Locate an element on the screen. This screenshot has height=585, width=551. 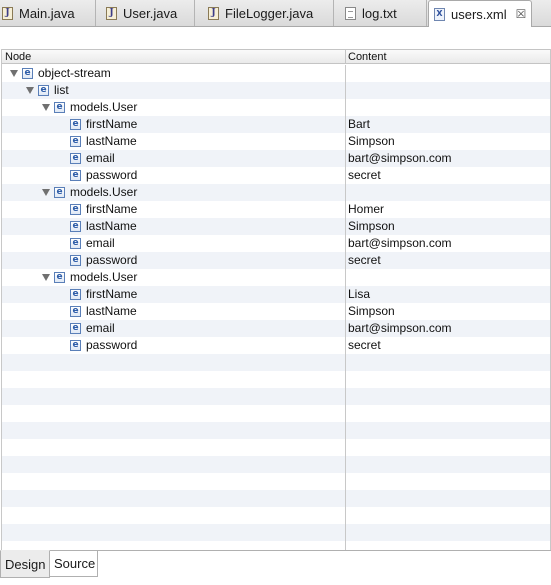
node-name: object-stream is located at coordinates (74, 73).